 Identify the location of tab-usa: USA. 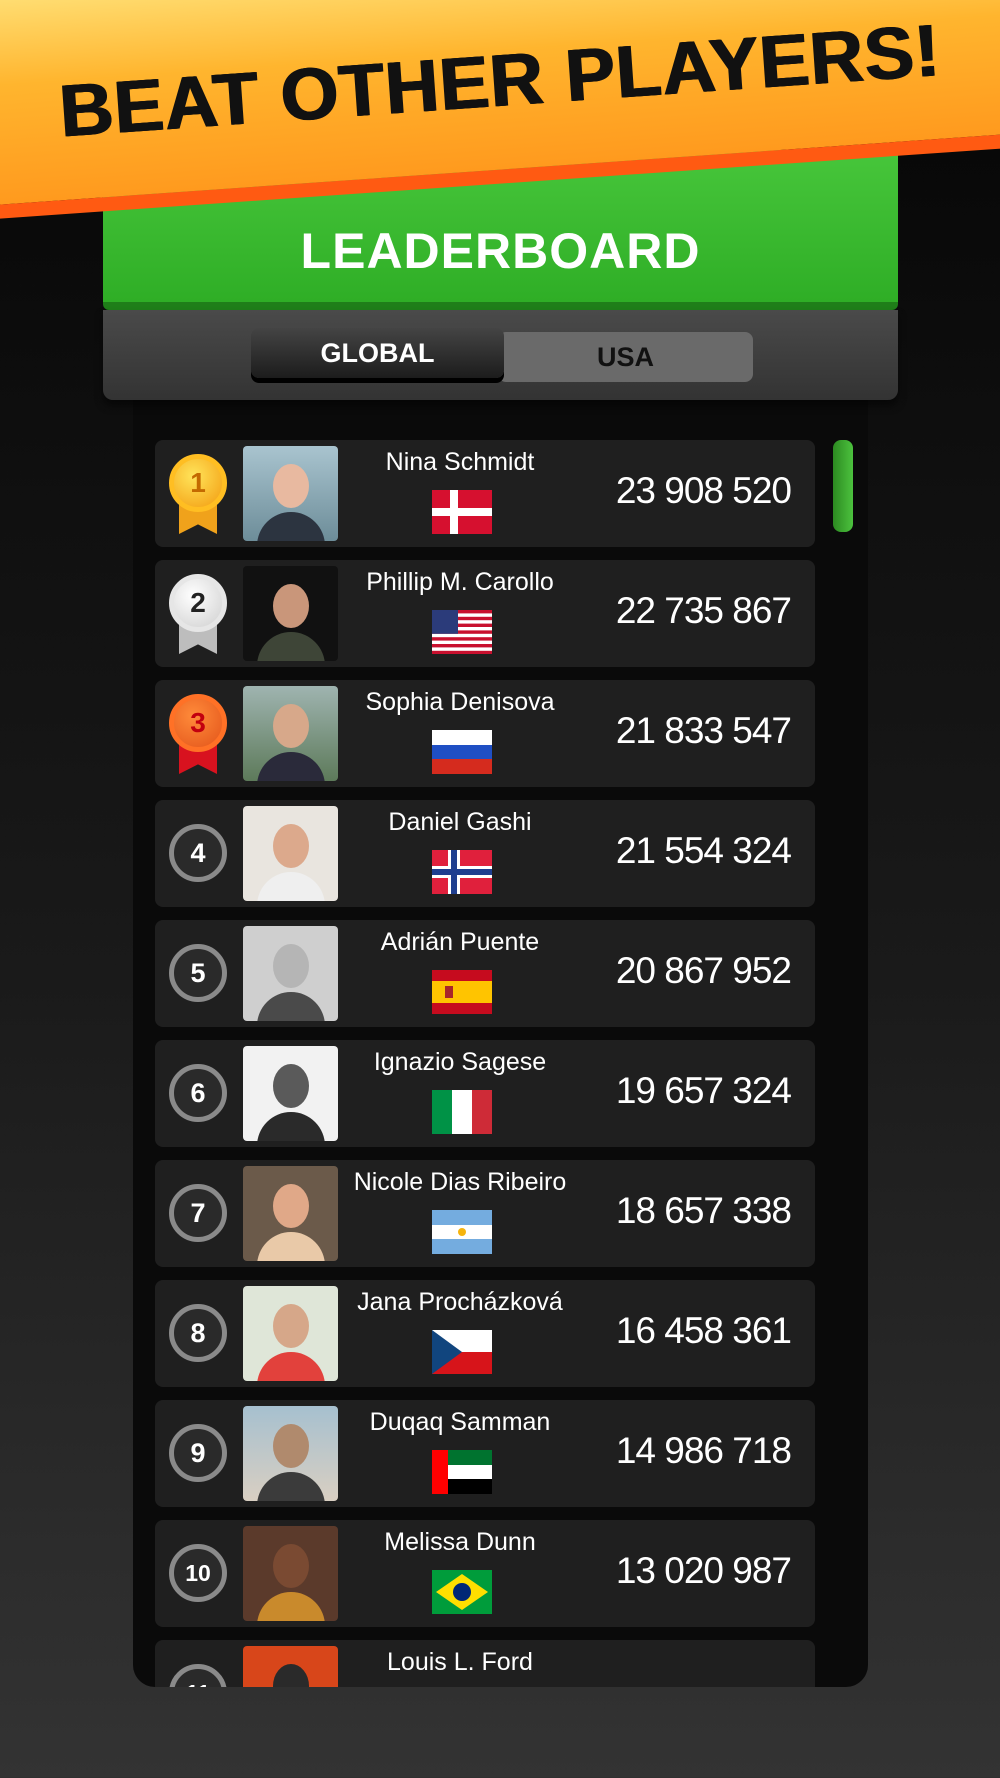
(625, 357).